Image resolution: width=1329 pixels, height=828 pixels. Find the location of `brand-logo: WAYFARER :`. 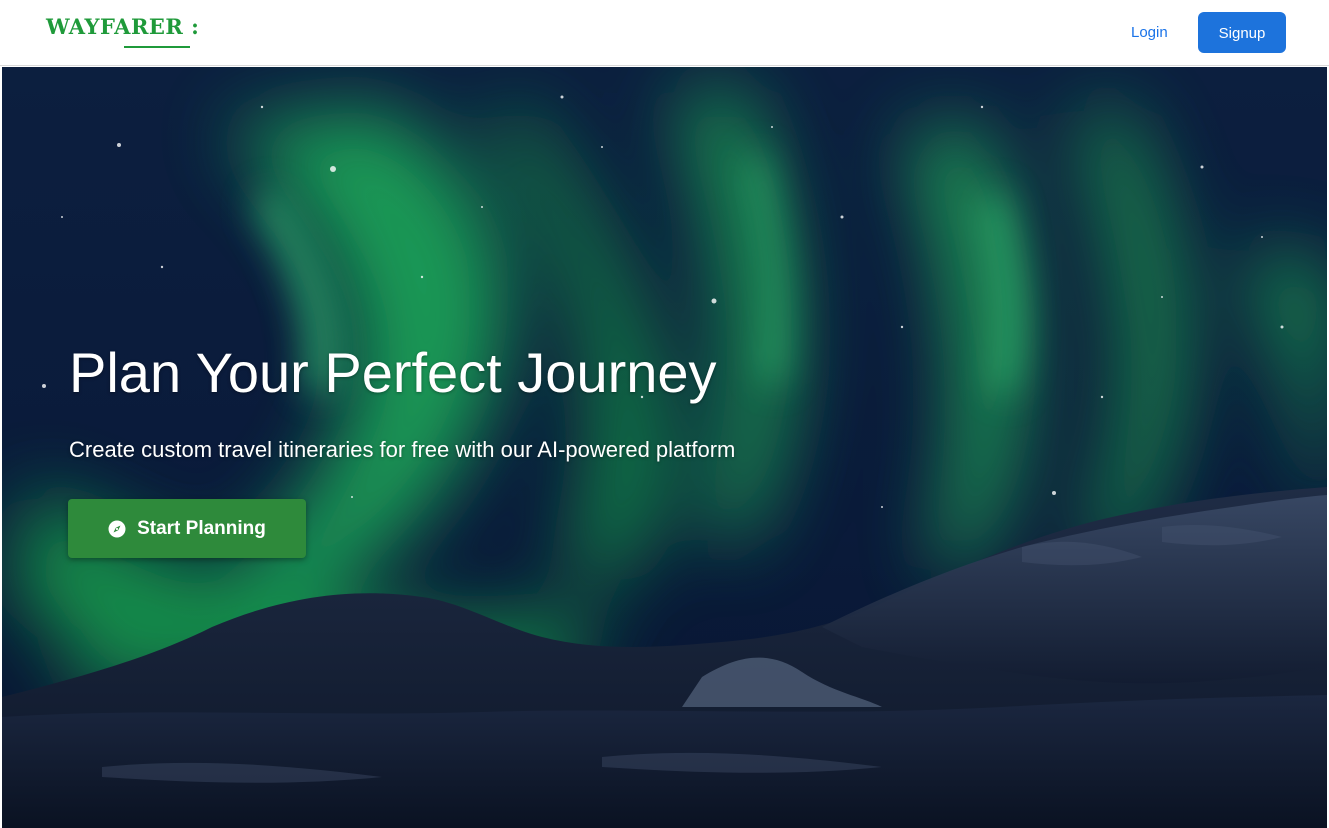

brand-logo: WAYFARER : is located at coordinates (123, 33).